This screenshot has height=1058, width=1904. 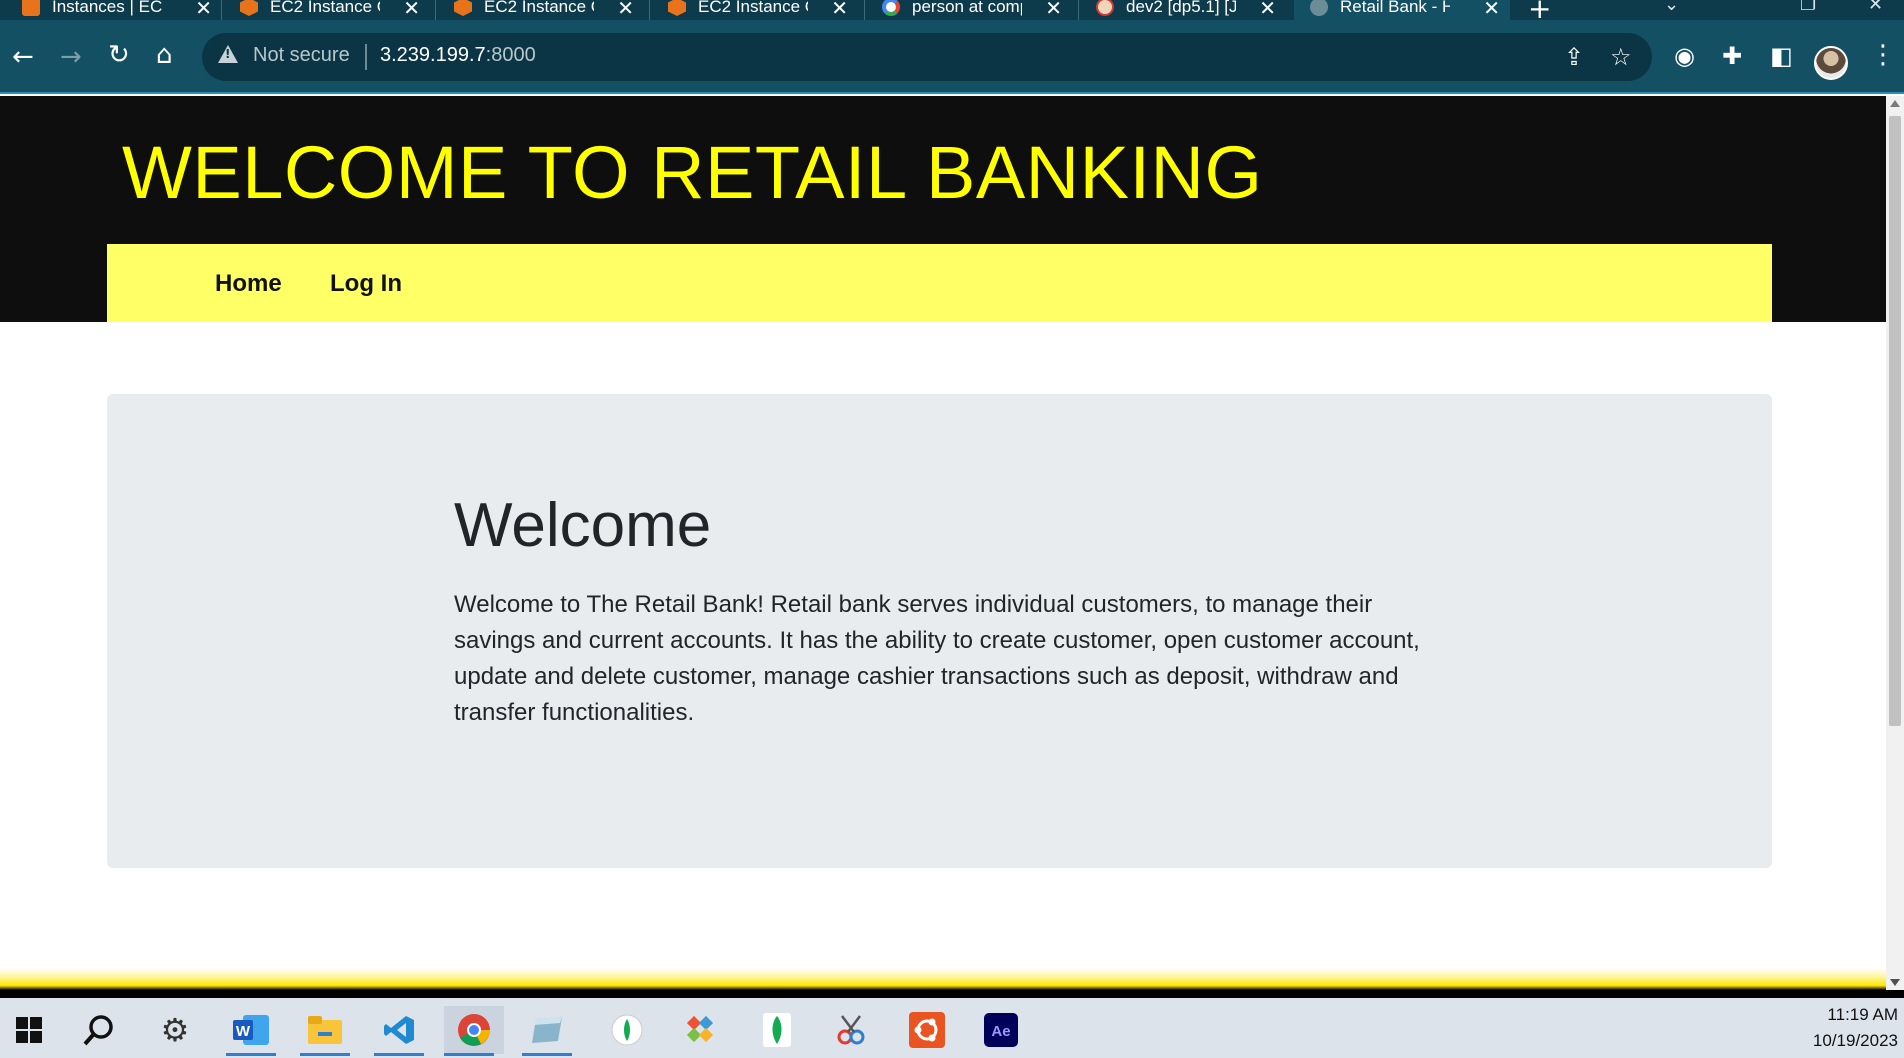 What do you see at coordinates (99, 1030) in the screenshot?
I see `search-icon` at bounding box center [99, 1030].